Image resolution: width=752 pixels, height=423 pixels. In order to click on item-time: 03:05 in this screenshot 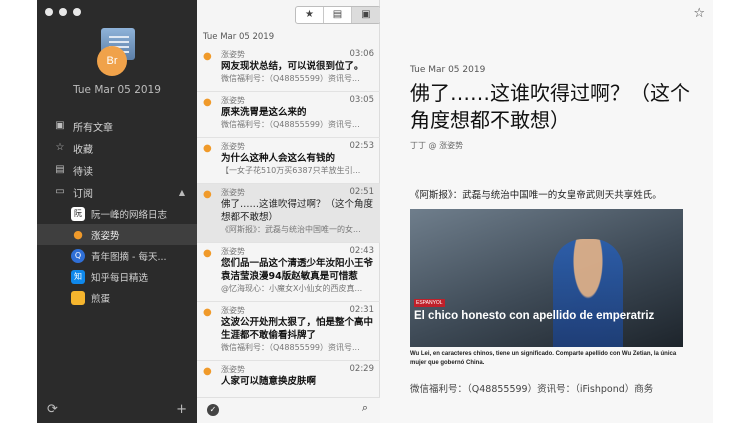, I will do `click(362, 100)`.